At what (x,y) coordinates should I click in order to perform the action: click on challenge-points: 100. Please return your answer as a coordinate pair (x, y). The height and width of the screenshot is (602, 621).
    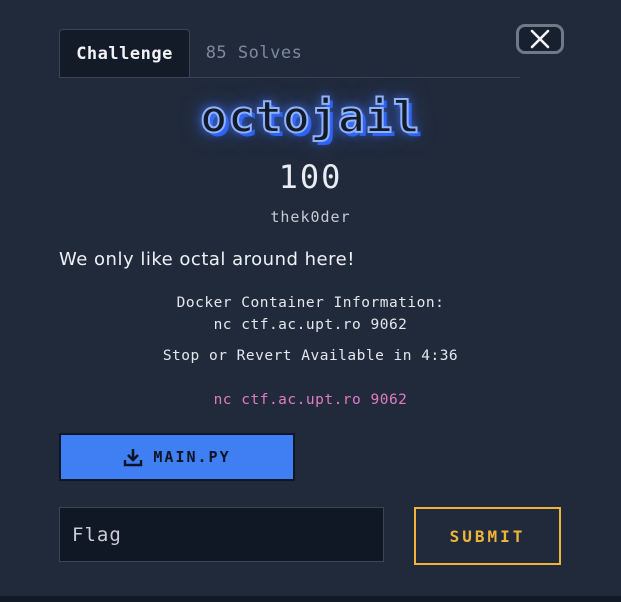
    Looking at the image, I should click on (310, 177).